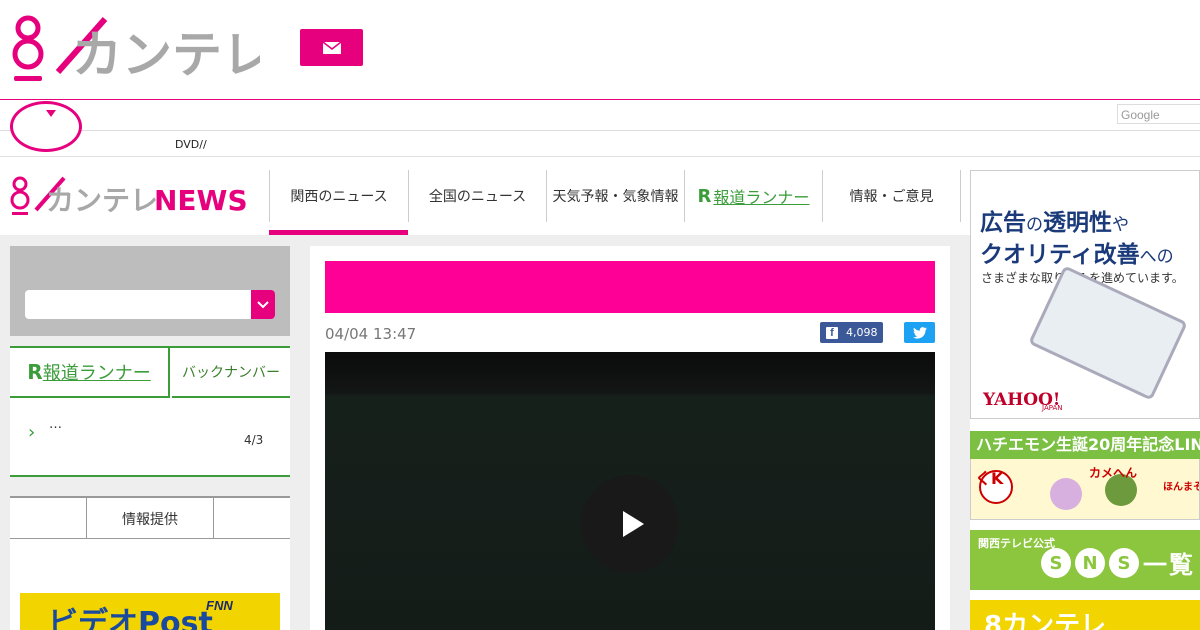 Image resolution: width=1200 pixels, height=630 pixels. What do you see at coordinates (600, 115) in the screenshot?
I see `utility-bar` at bounding box center [600, 115].